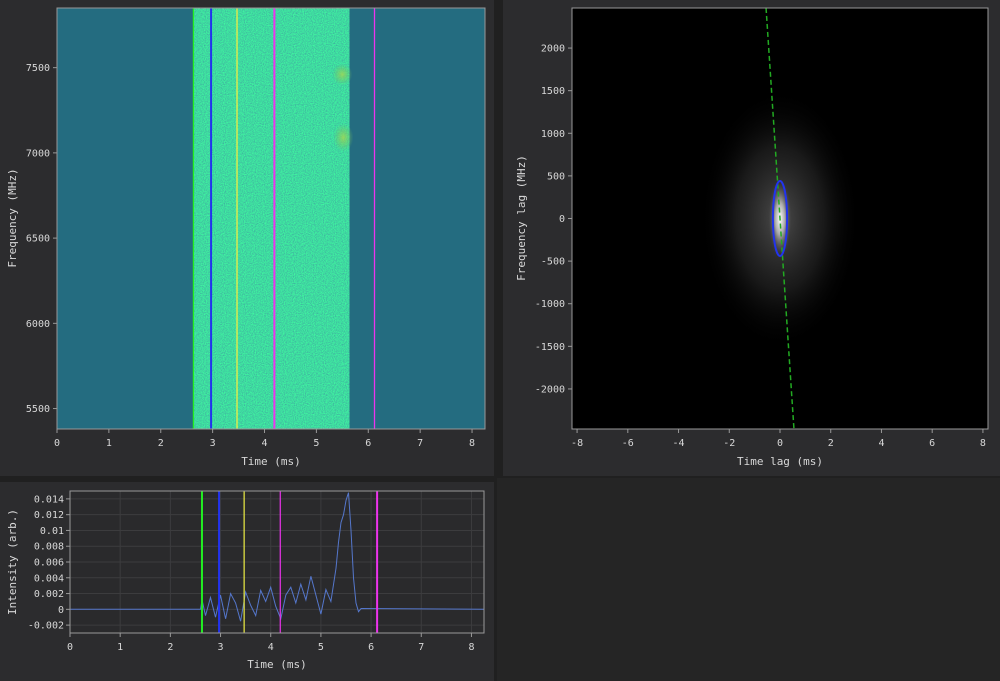 The height and width of the screenshot is (681, 1000). What do you see at coordinates (49, 563) in the screenshot?
I see `ytick-label: 0.006` at bounding box center [49, 563].